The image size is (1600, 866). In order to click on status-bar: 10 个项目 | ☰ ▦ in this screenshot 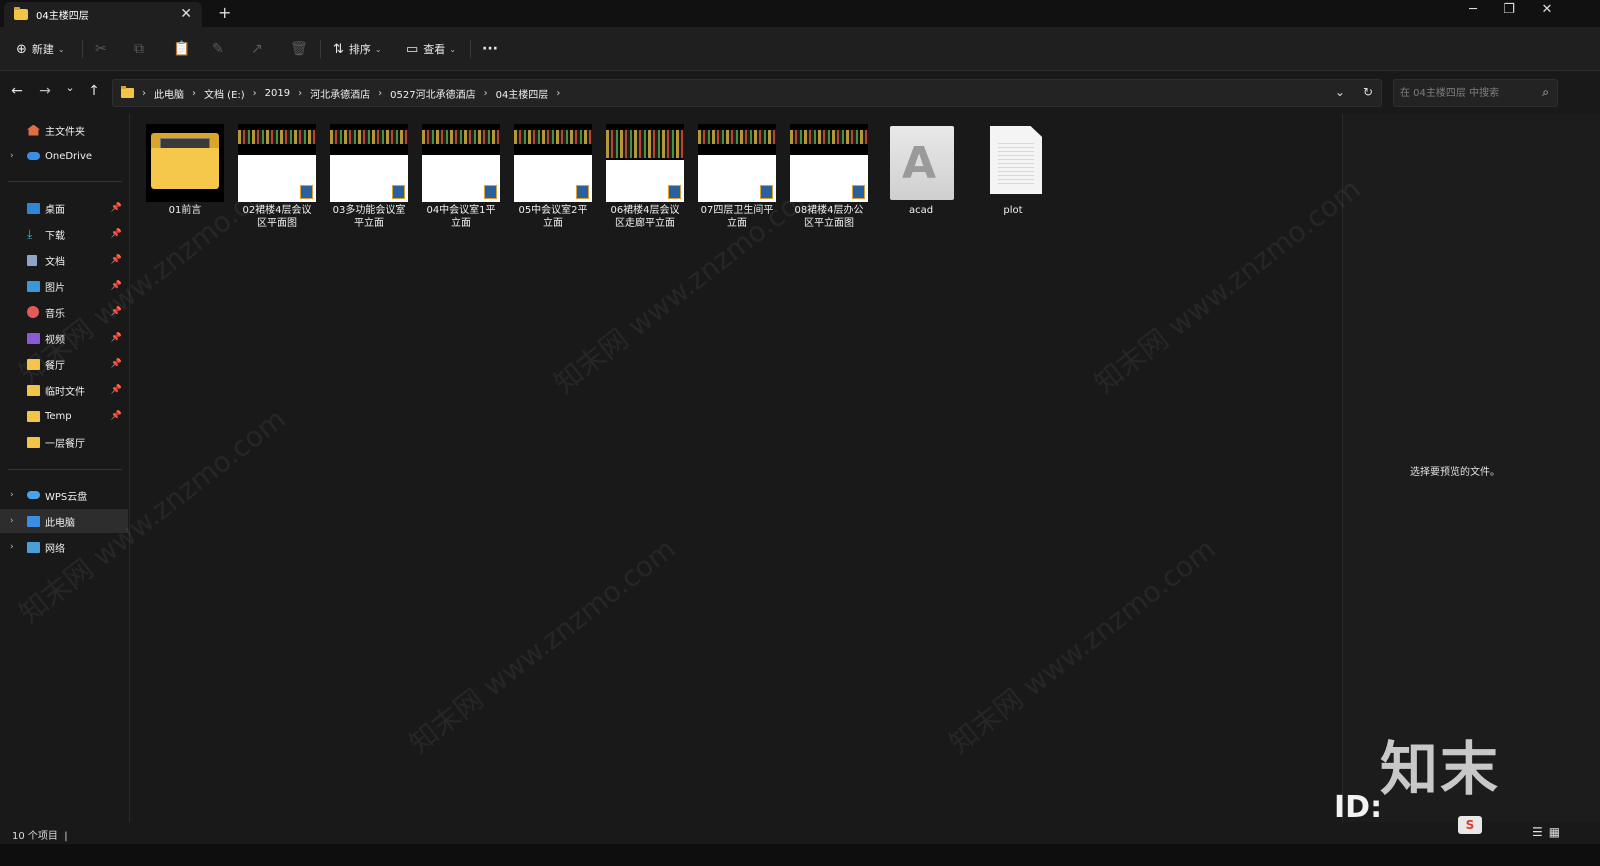, I will do `click(800, 833)`.